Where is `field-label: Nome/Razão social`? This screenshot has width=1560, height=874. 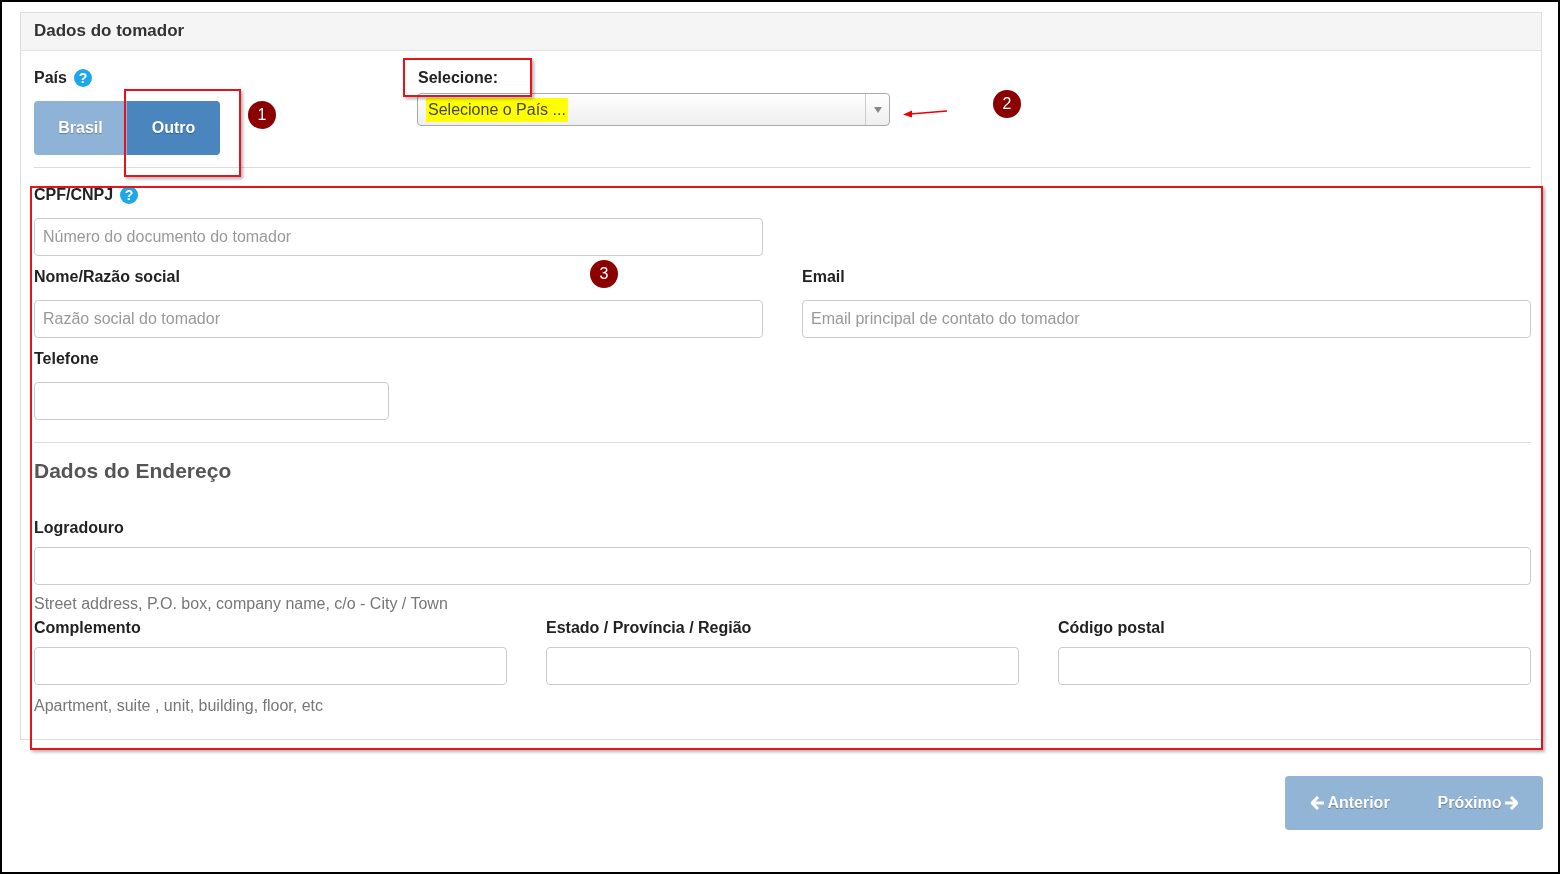 field-label: Nome/Razão social is located at coordinates (107, 277).